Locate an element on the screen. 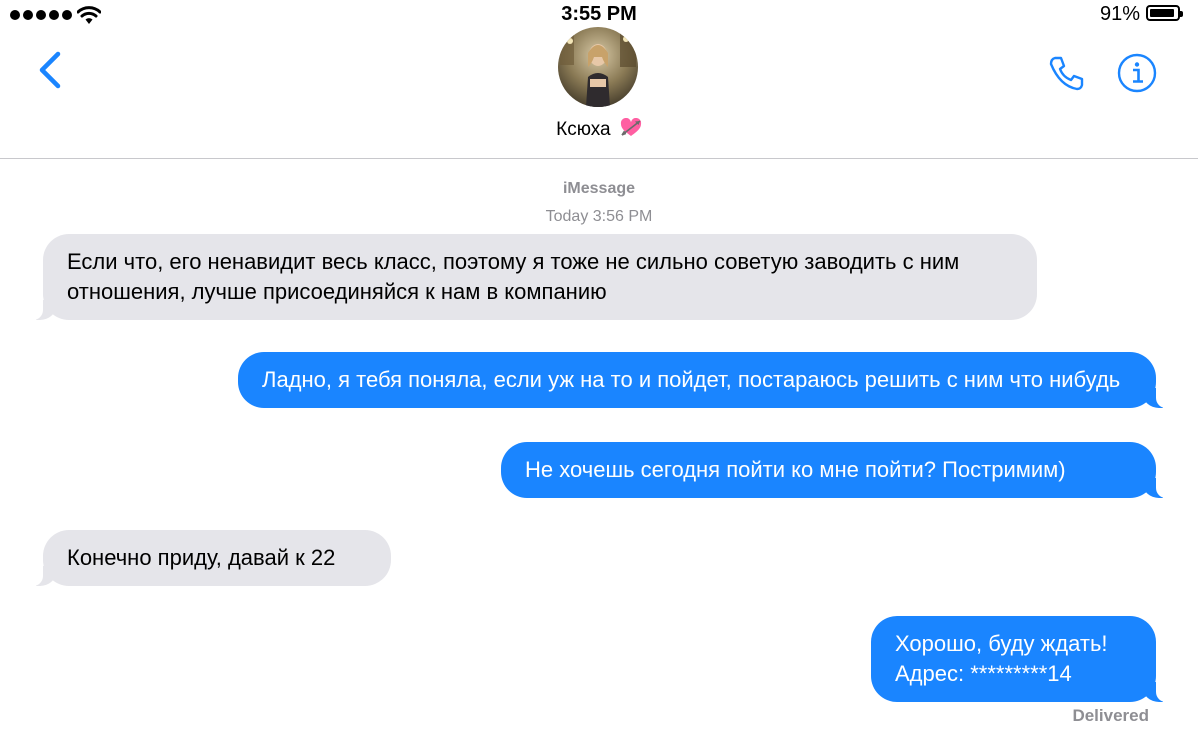 The height and width of the screenshot is (730, 1198). info-icon is located at coordinates (1137, 73).